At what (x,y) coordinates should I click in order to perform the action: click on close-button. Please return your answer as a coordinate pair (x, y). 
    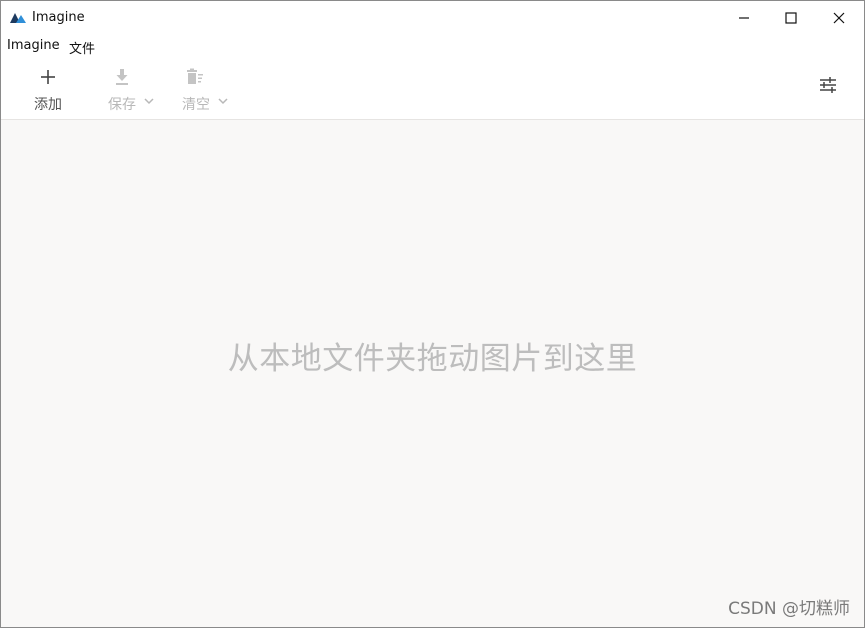
    Looking at the image, I should click on (839, 17).